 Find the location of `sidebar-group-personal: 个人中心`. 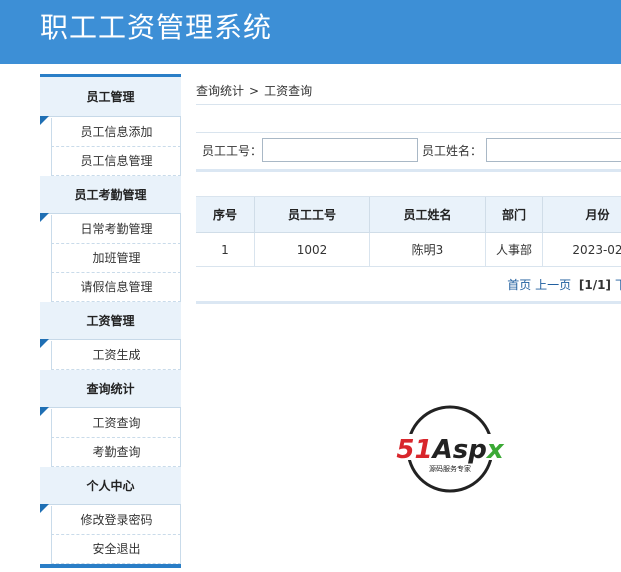

sidebar-group-personal: 个人中心 is located at coordinates (110, 490).